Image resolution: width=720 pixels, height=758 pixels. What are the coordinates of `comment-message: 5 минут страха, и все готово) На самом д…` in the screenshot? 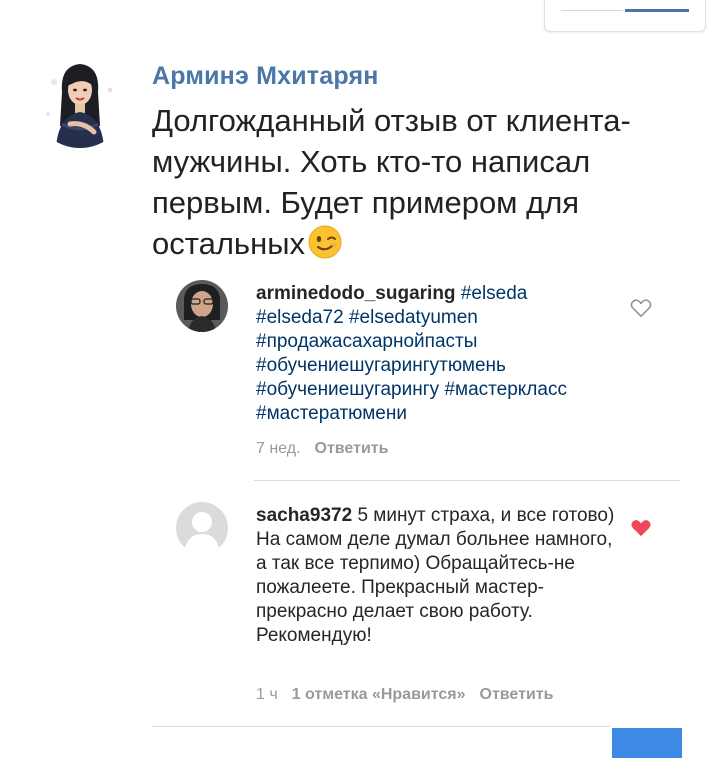 It's located at (435, 575).